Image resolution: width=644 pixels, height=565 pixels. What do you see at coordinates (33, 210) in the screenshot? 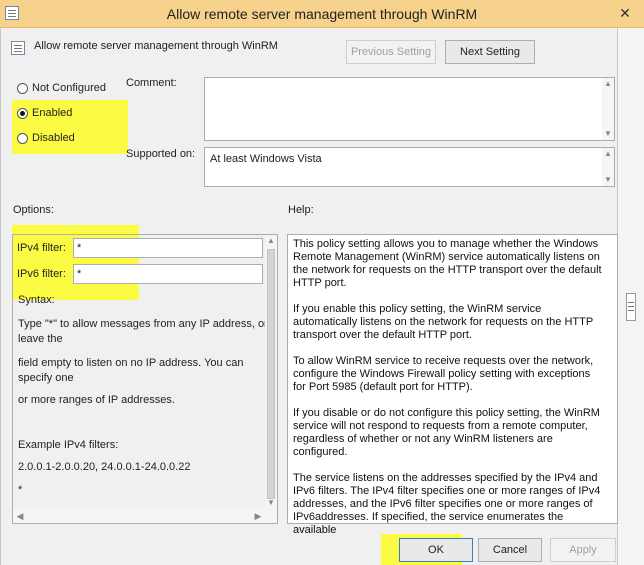
I see `options-label: Options:` at bounding box center [33, 210].